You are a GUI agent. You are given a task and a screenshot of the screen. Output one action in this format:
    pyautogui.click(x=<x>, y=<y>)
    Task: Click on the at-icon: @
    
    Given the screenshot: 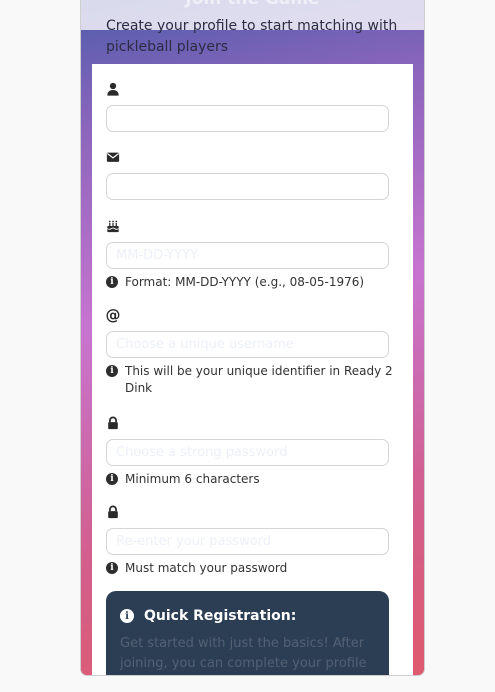 What is the action you would take?
    pyautogui.click(x=113, y=315)
    